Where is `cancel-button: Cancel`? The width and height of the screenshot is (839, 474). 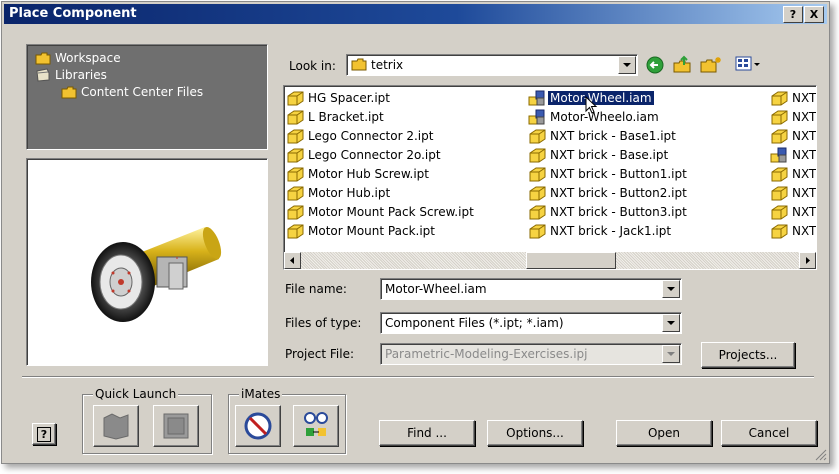
cancel-button: Cancel is located at coordinates (769, 433).